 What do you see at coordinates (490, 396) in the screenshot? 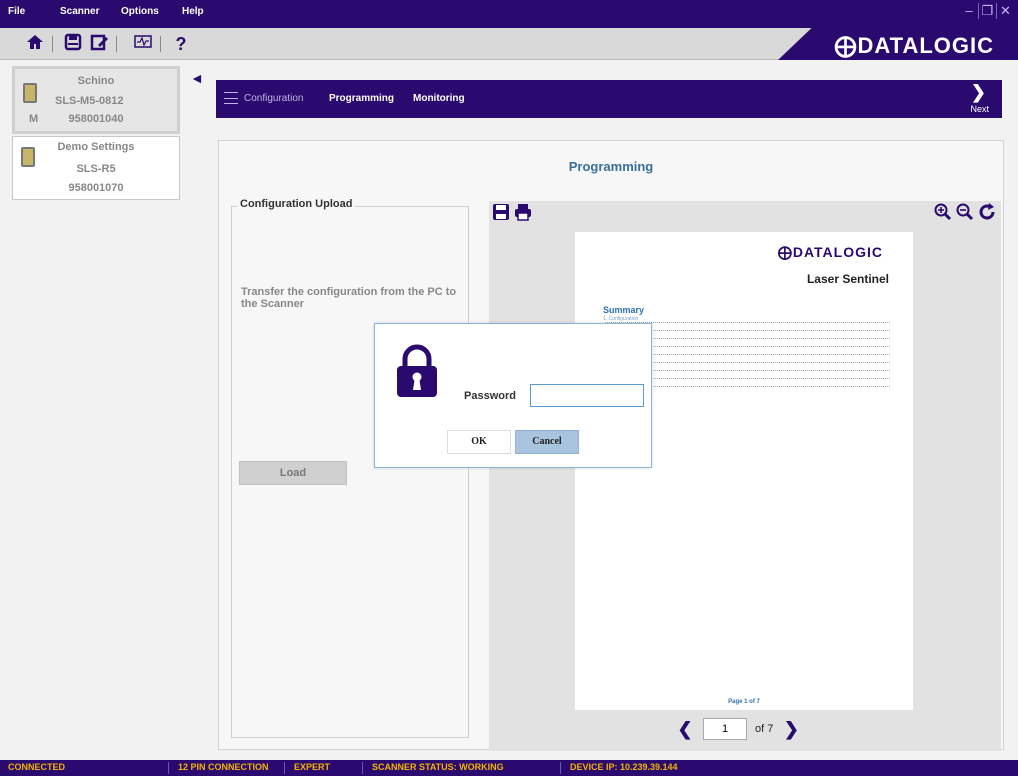
I see `password-label: Password` at bounding box center [490, 396].